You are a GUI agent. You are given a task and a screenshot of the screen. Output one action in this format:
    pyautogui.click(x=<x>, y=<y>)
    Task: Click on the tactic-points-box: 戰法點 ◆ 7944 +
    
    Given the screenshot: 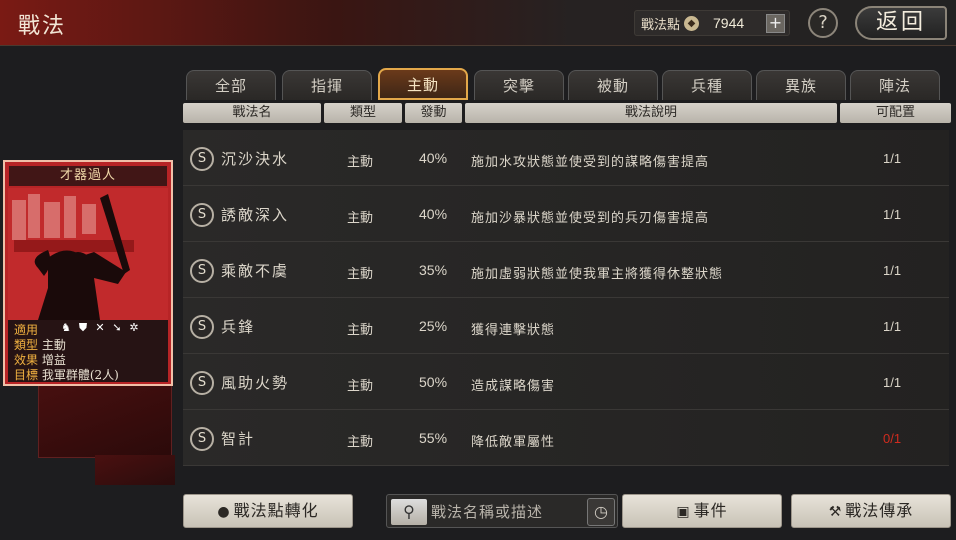 What is the action you would take?
    pyautogui.click(x=712, y=23)
    